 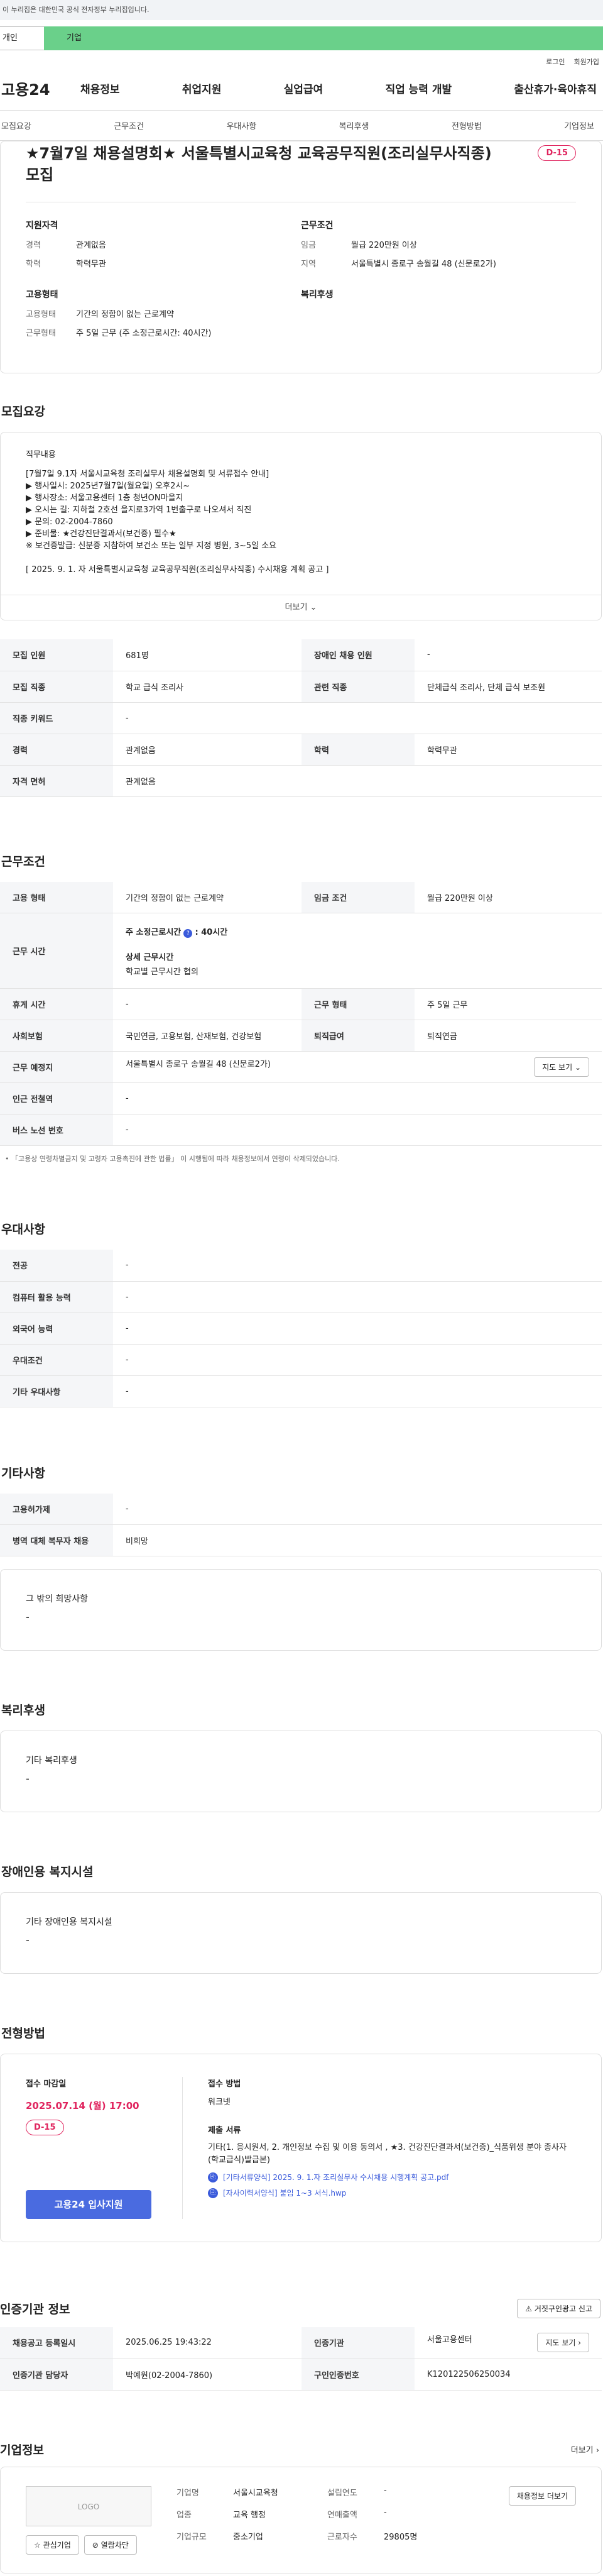 What do you see at coordinates (342, 2515) in the screenshot?
I see `label: 연매출액` at bounding box center [342, 2515].